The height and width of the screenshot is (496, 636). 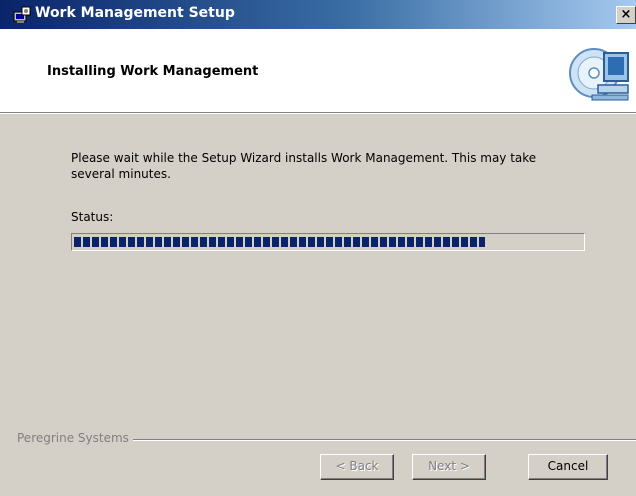 I want to click on install-disk-computer-icon, so click(x=599, y=74).